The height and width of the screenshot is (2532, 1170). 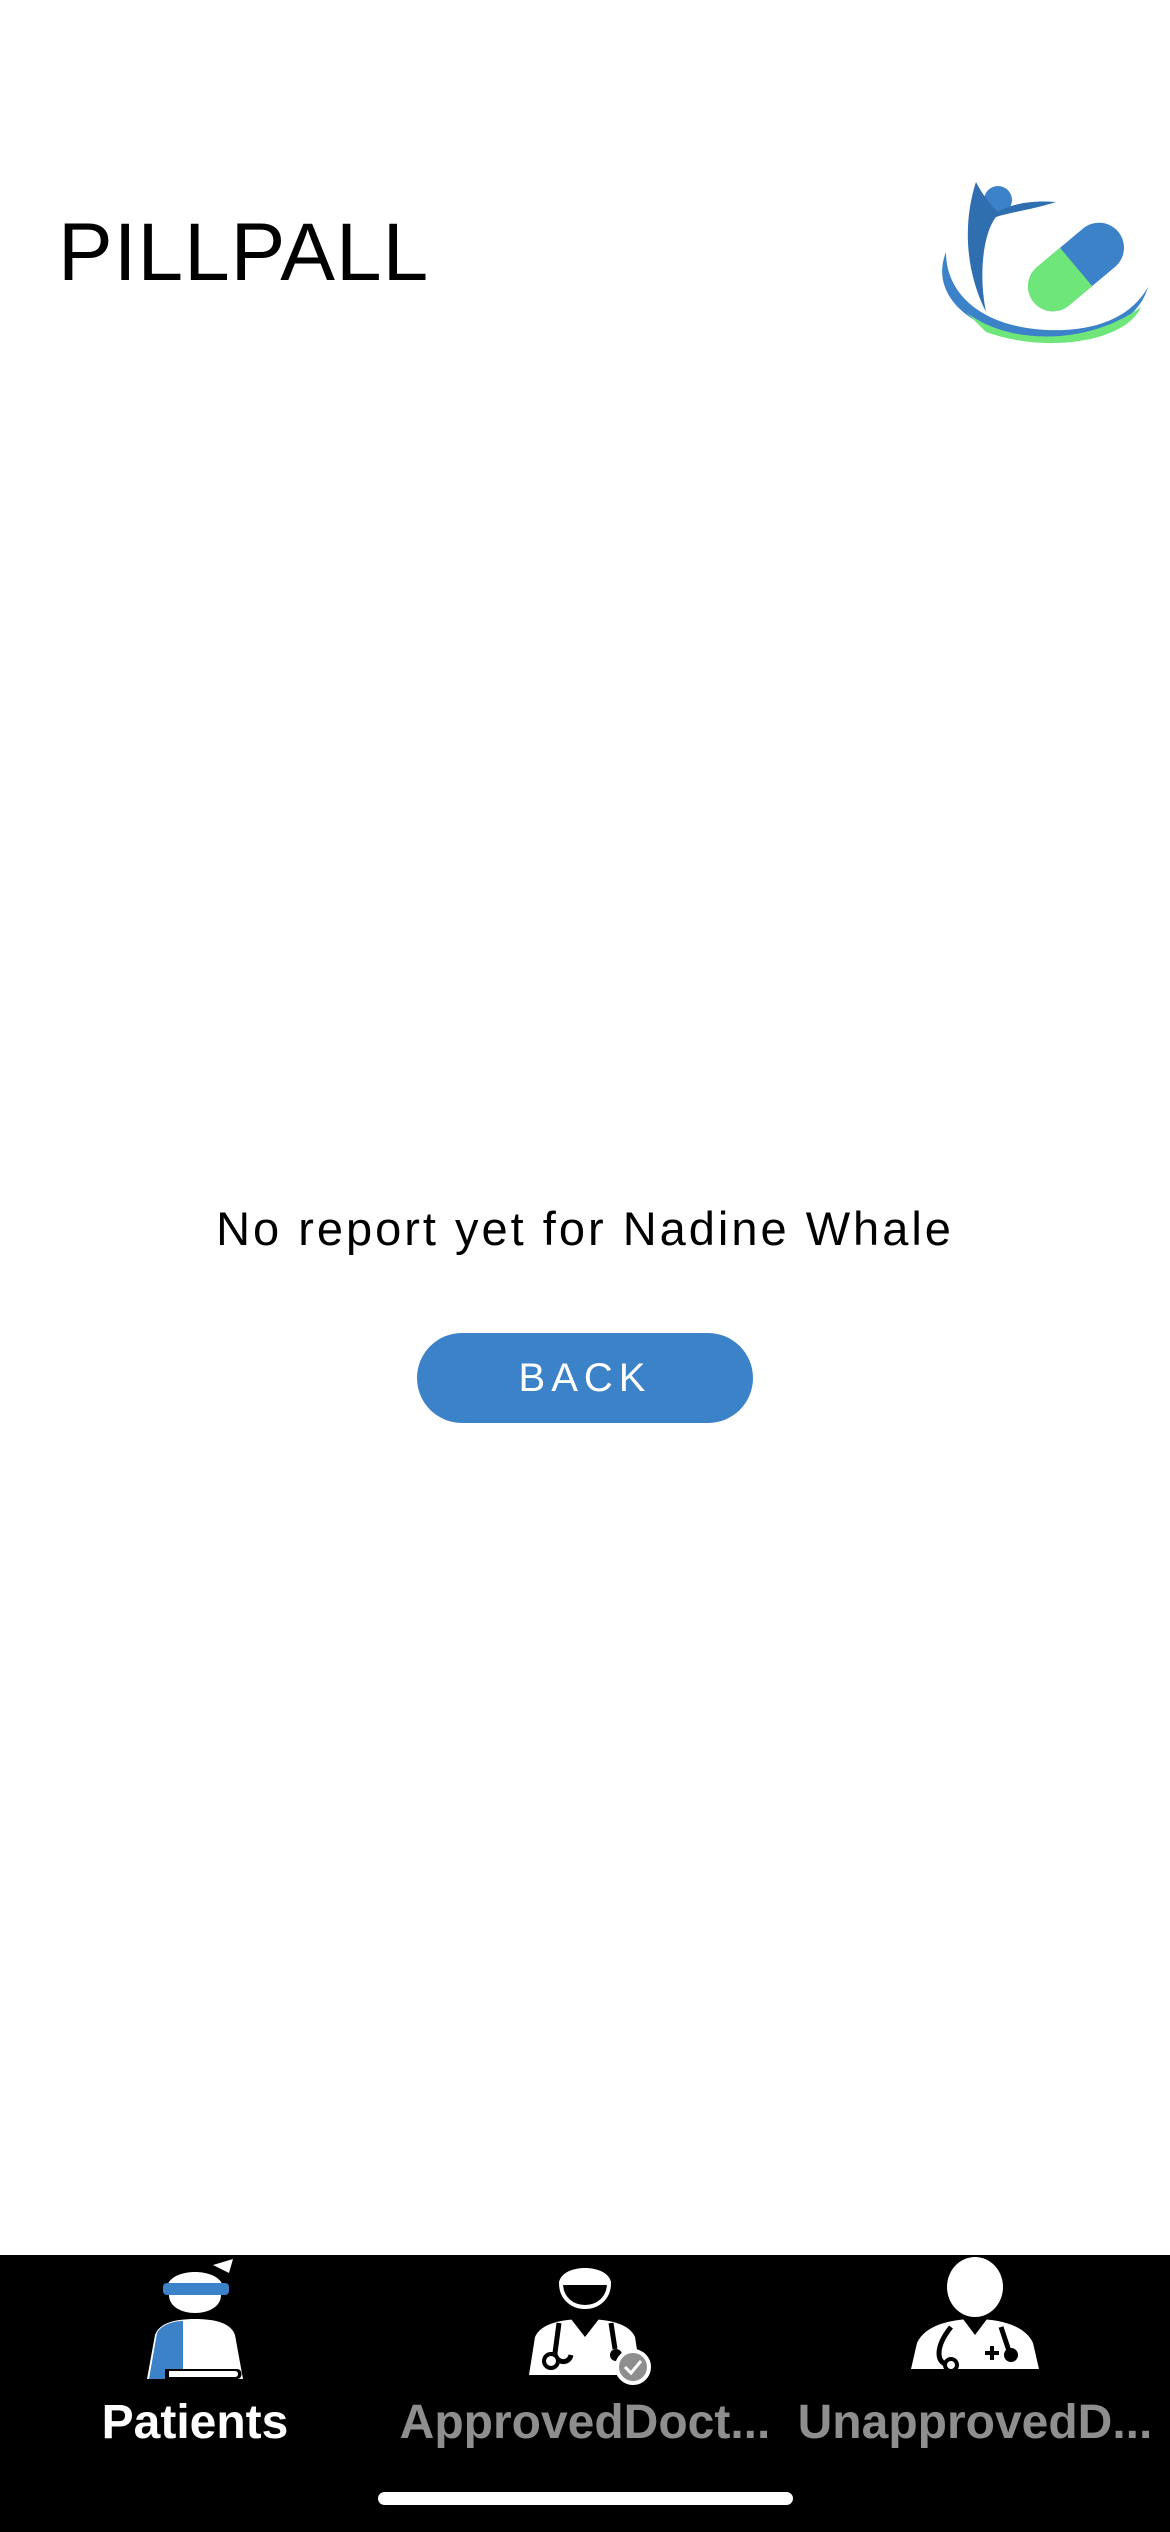 What do you see at coordinates (585, 1378) in the screenshot?
I see `back-button: BACK` at bounding box center [585, 1378].